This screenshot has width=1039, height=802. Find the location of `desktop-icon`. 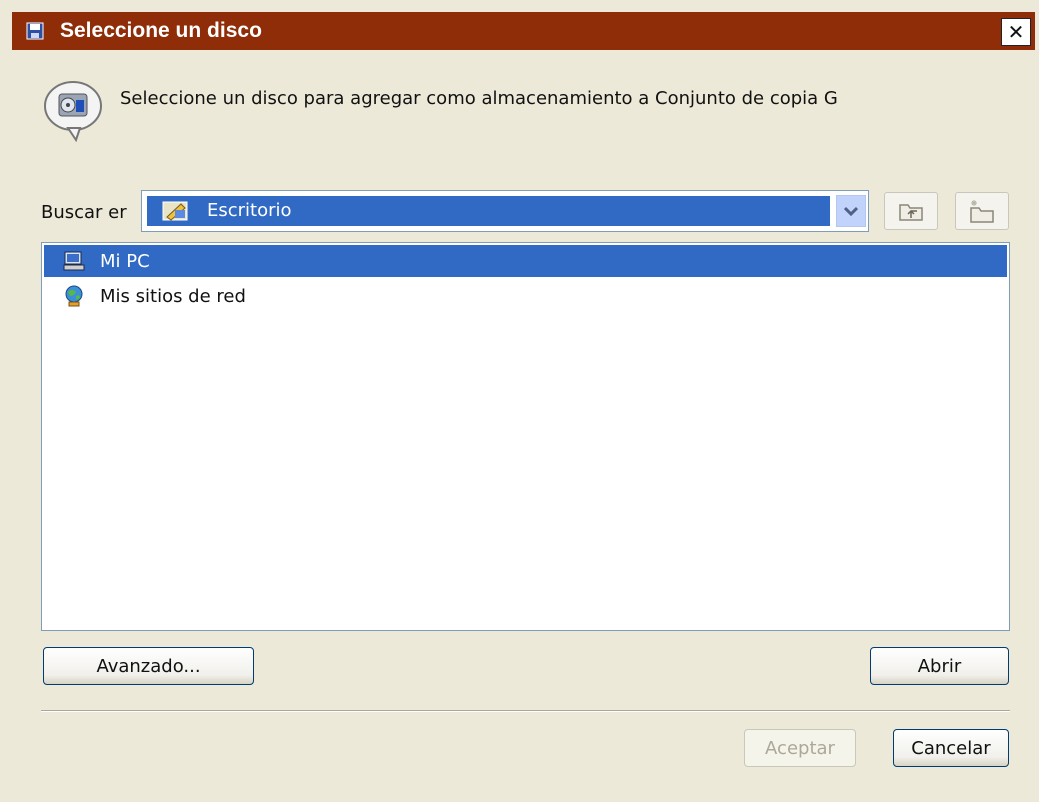

desktop-icon is located at coordinates (175, 211).